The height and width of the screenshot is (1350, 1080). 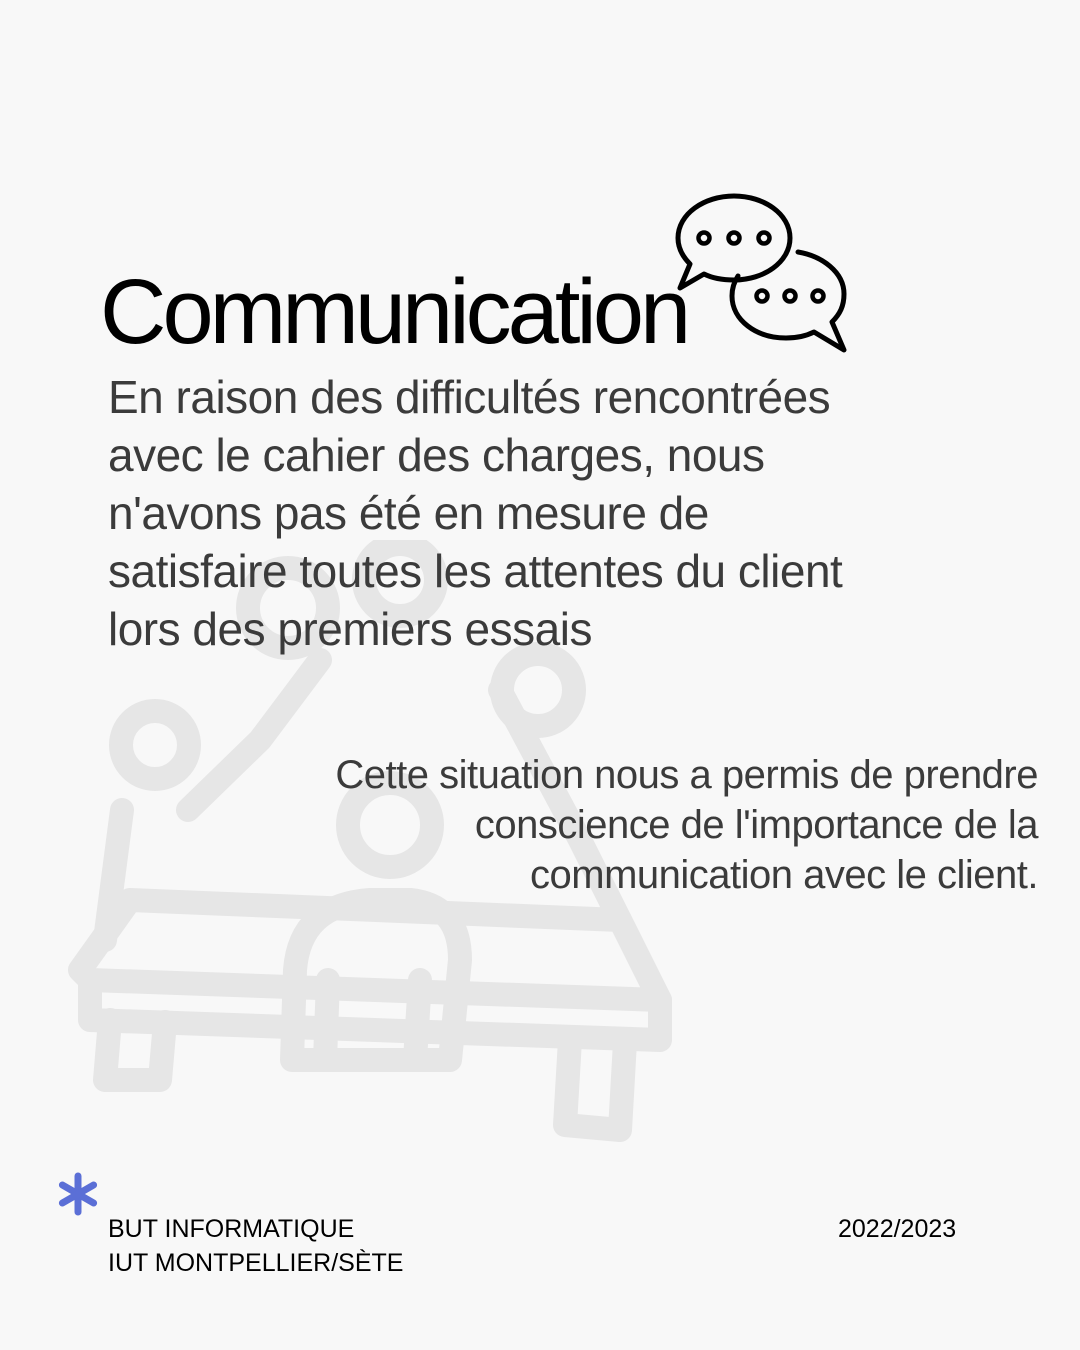 I want to click on footer-institution: BUT INFORMATIQUE IUT MONTPELLIER/SÈTE, so click(x=255, y=1246).